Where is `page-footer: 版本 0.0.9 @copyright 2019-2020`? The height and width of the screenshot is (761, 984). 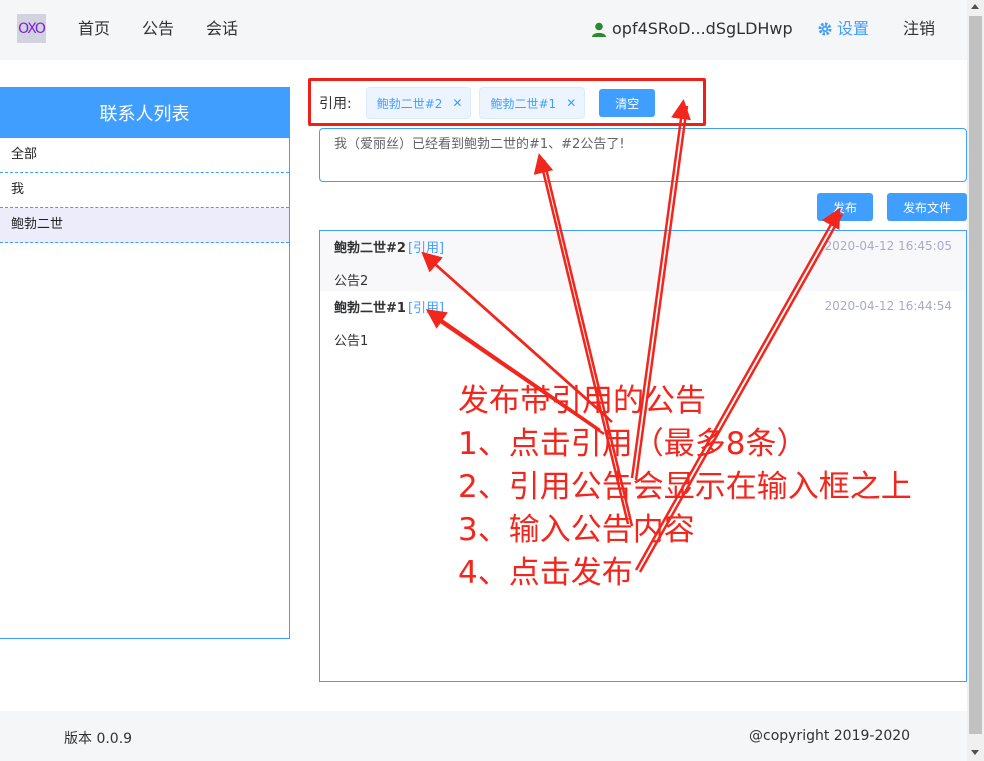 page-footer: 版本 0.0.9 @copyright 2019-2020 is located at coordinates (483, 736).